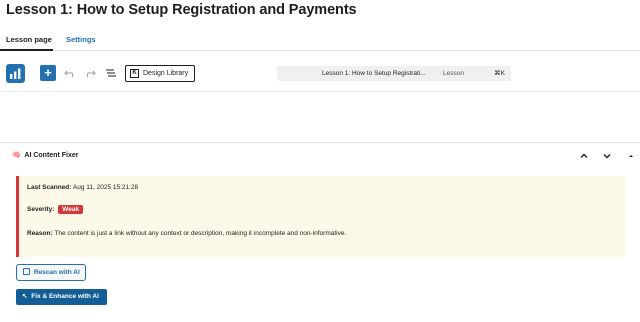 The width and height of the screenshot is (640, 322). What do you see at coordinates (65, 296) in the screenshot?
I see `fix-label: Fix & Enhance with AI` at bounding box center [65, 296].